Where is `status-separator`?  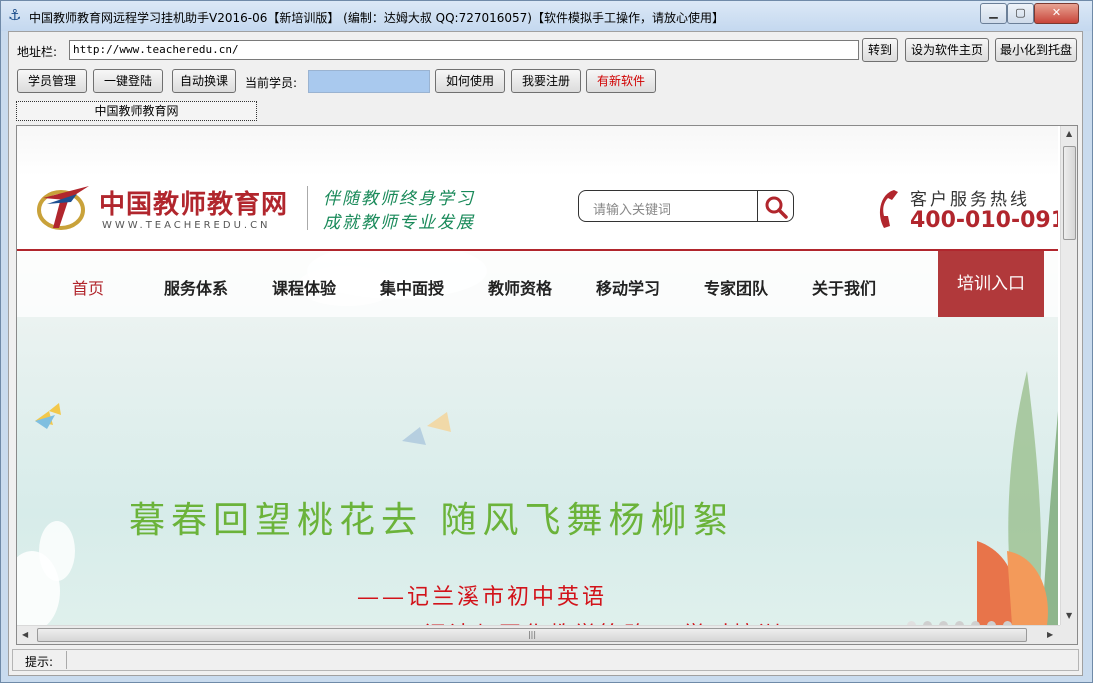
status-separator is located at coordinates (66, 660).